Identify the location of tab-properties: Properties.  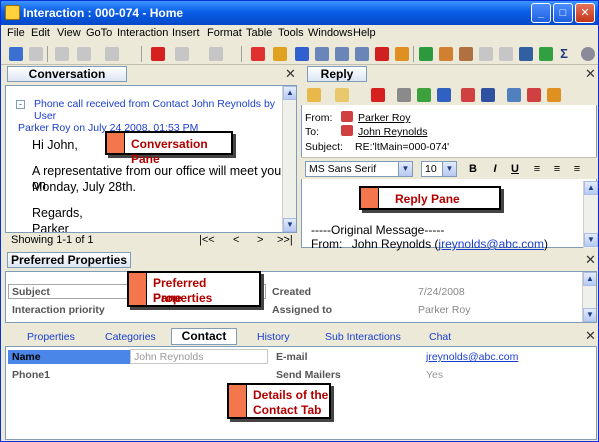
(51, 337).